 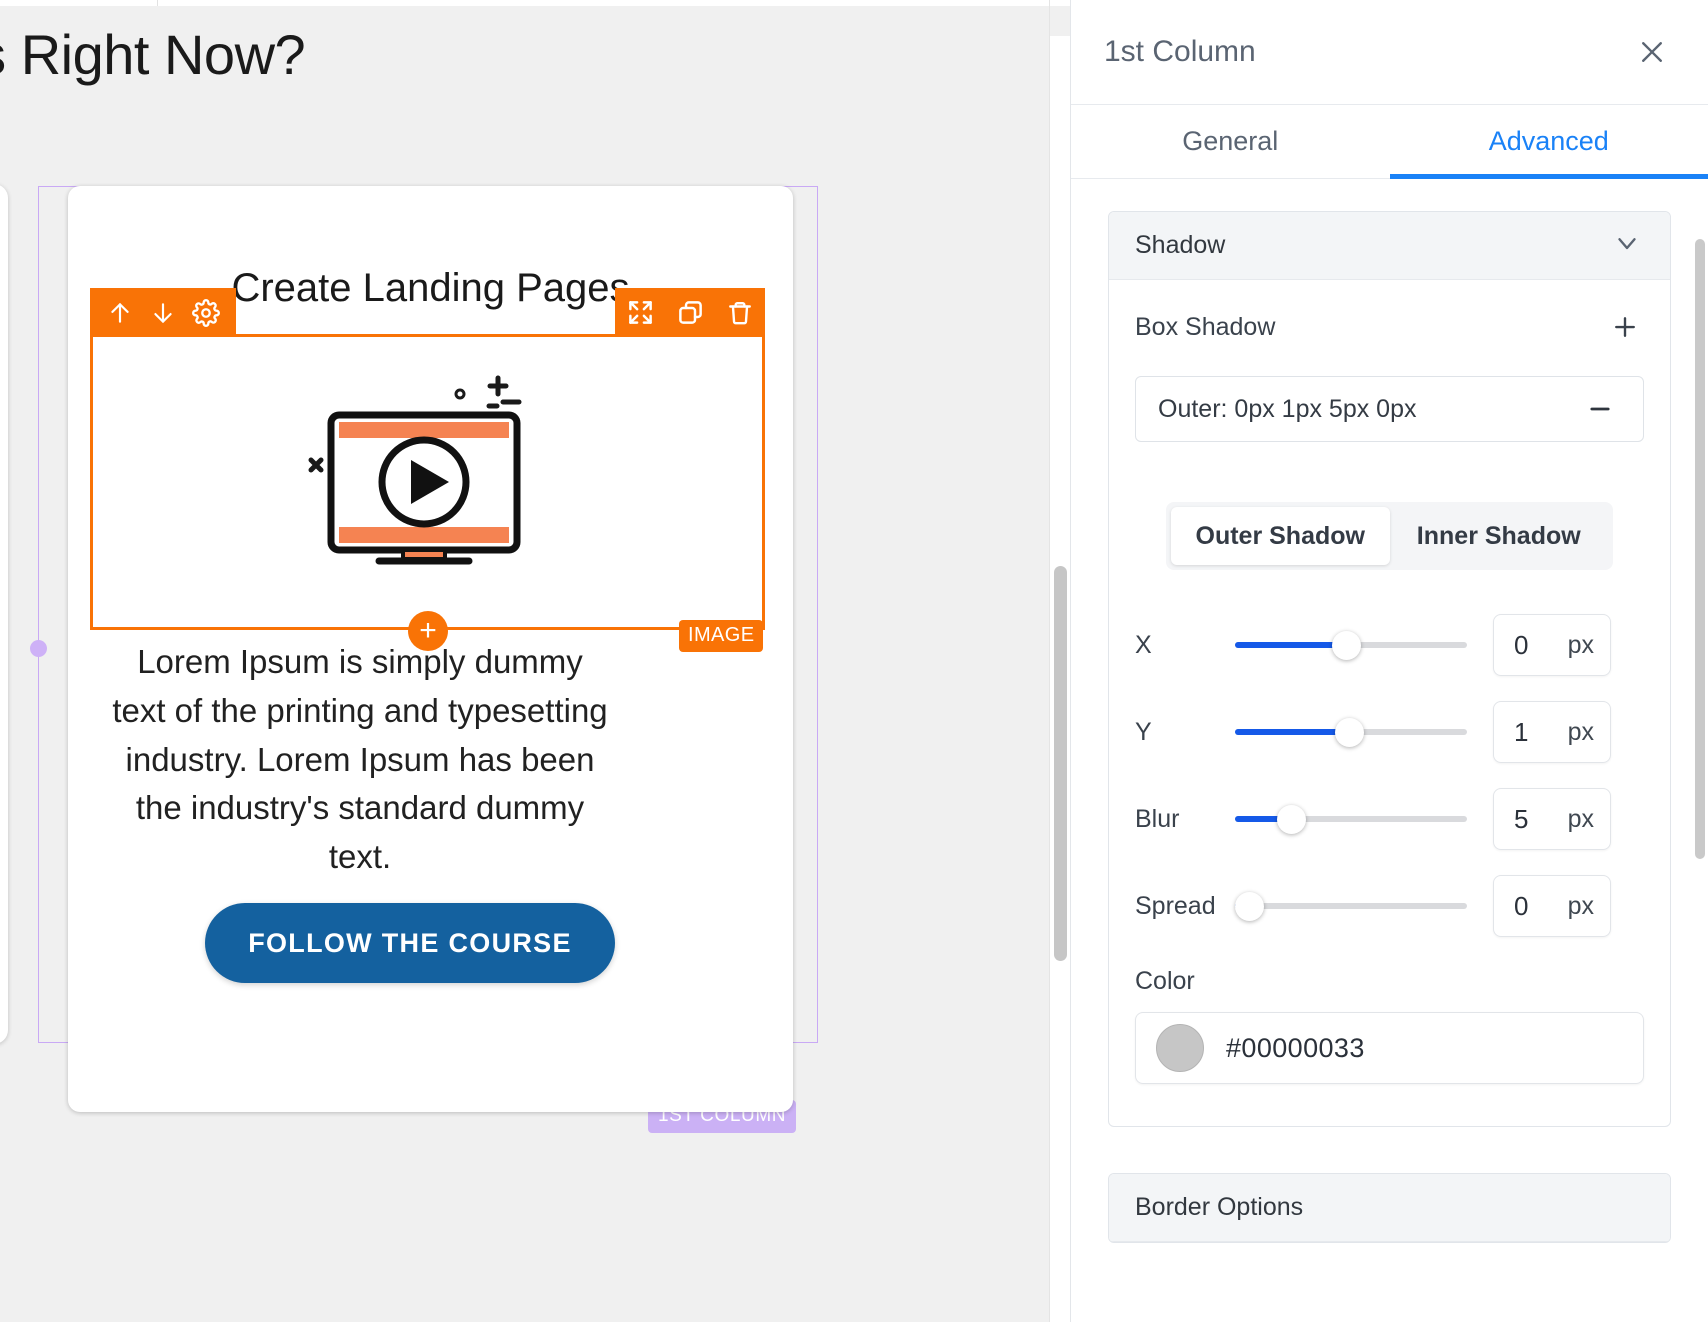 I want to click on slider-y, so click(x=1351, y=732).